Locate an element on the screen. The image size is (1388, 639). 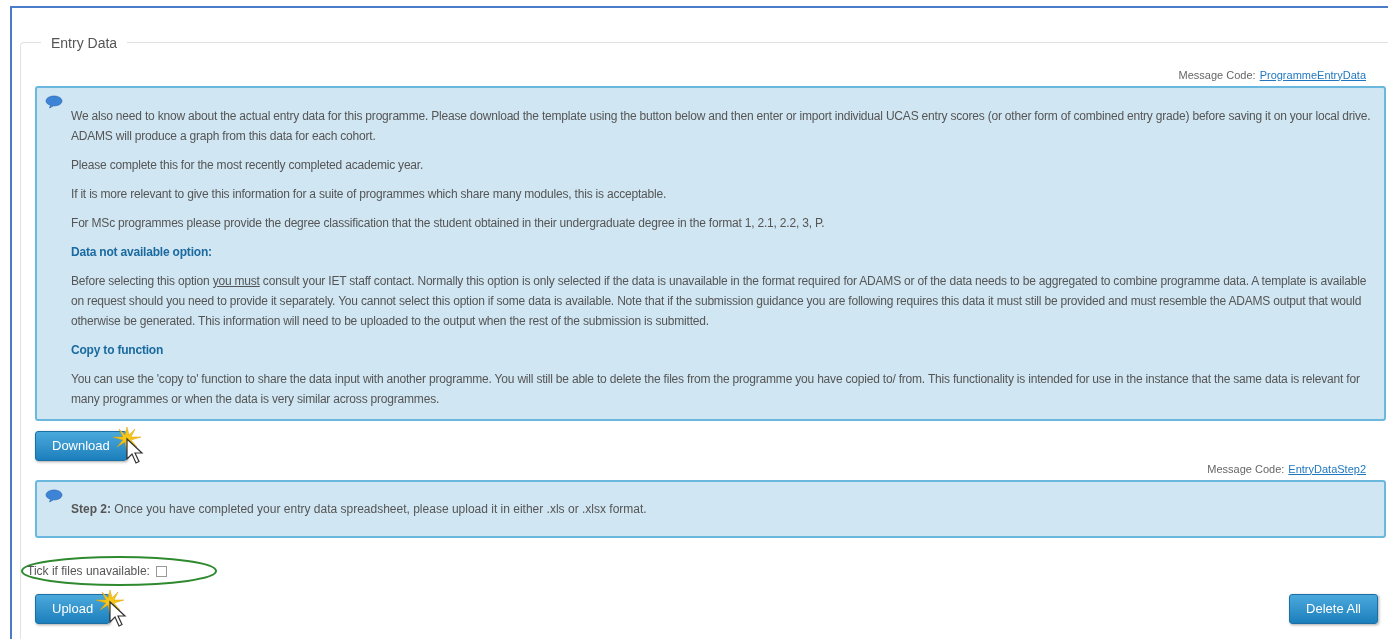
delete-all-button: Delete All is located at coordinates (1333, 609).